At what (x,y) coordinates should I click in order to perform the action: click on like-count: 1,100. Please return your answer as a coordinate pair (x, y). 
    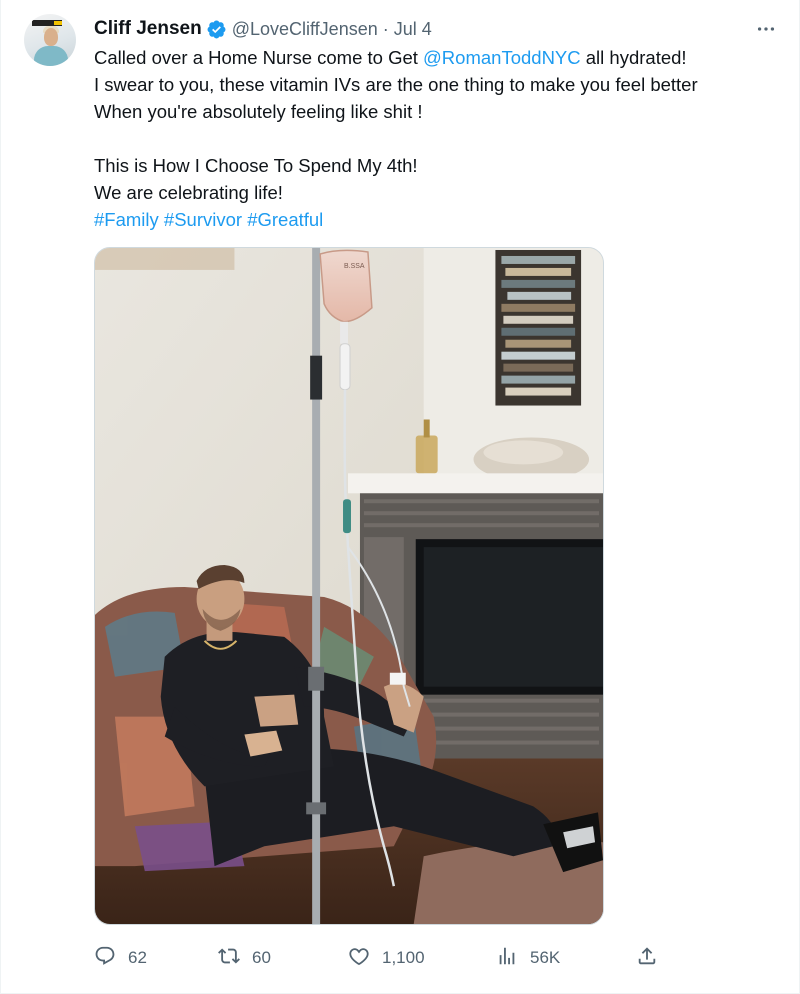
    Looking at the image, I should click on (403, 957).